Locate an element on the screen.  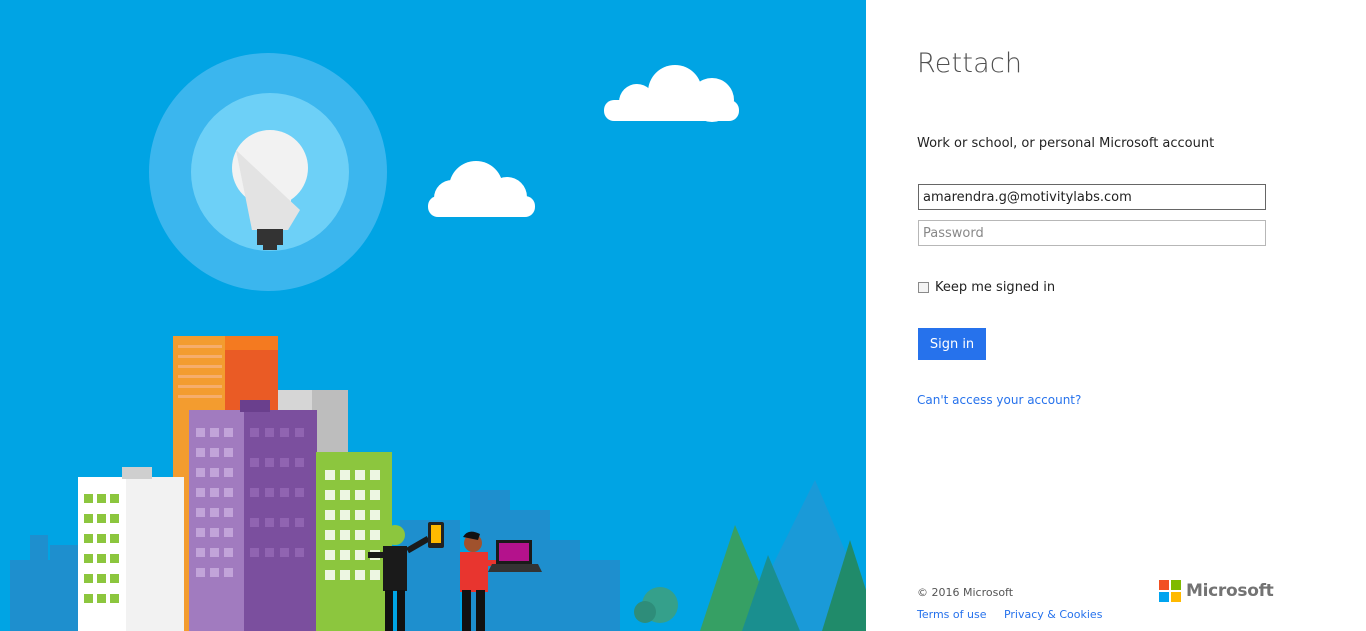
microsoft-brand-label: Microsoft is located at coordinates (1230, 591).